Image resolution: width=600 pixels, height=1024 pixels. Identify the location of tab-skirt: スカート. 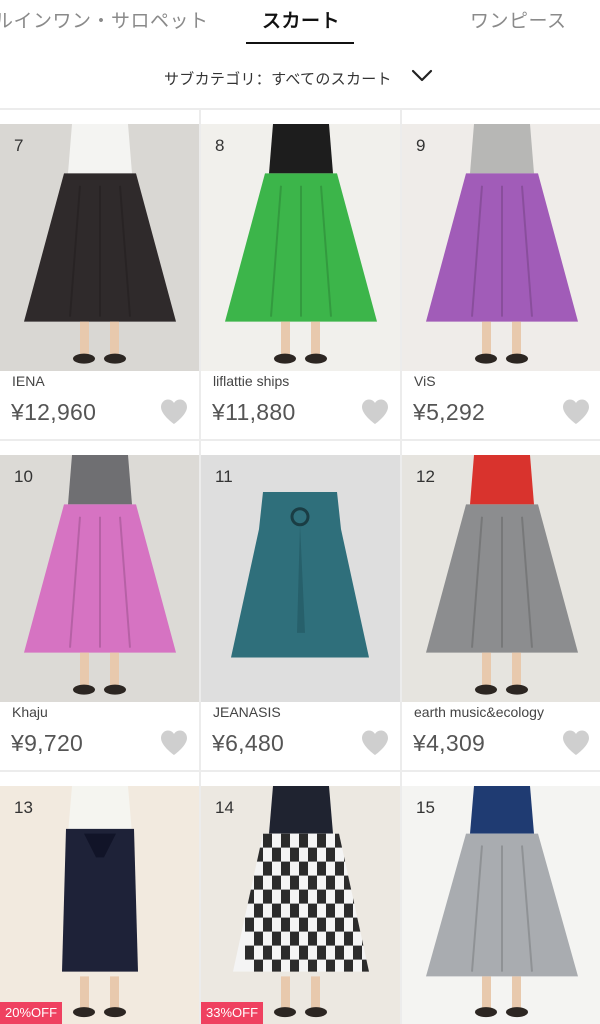
(301, 19).